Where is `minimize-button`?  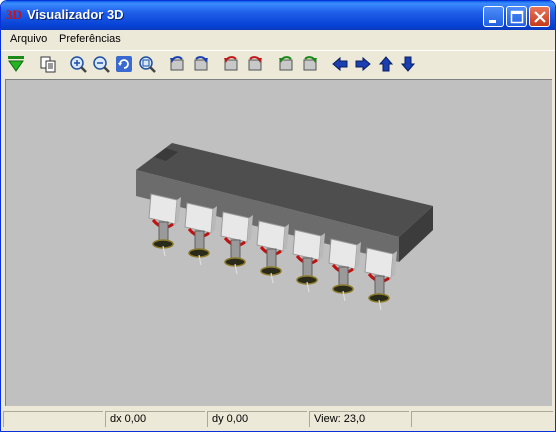 minimize-button is located at coordinates (493, 16).